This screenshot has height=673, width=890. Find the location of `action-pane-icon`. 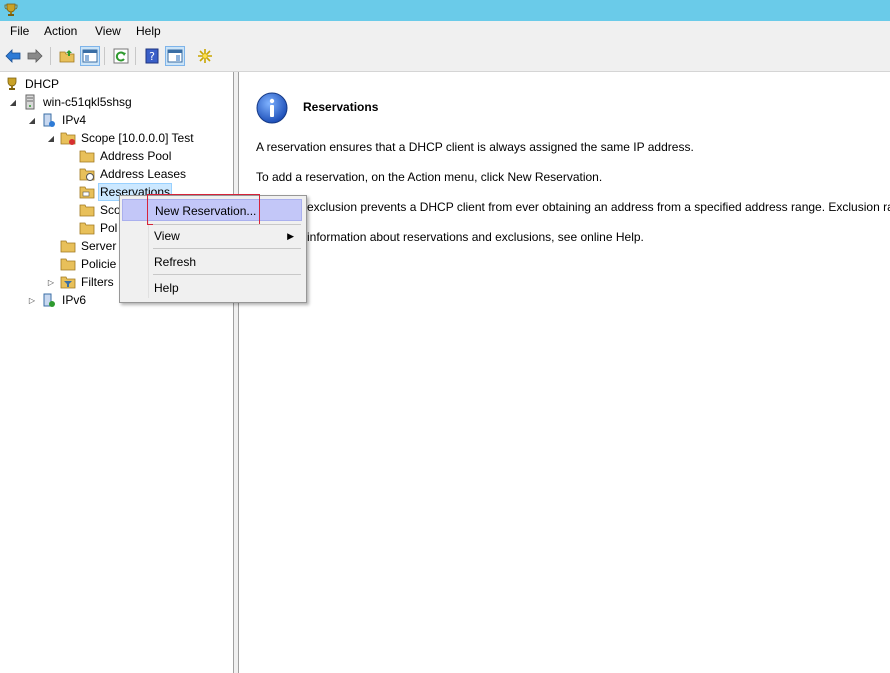

action-pane-icon is located at coordinates (175, 56).